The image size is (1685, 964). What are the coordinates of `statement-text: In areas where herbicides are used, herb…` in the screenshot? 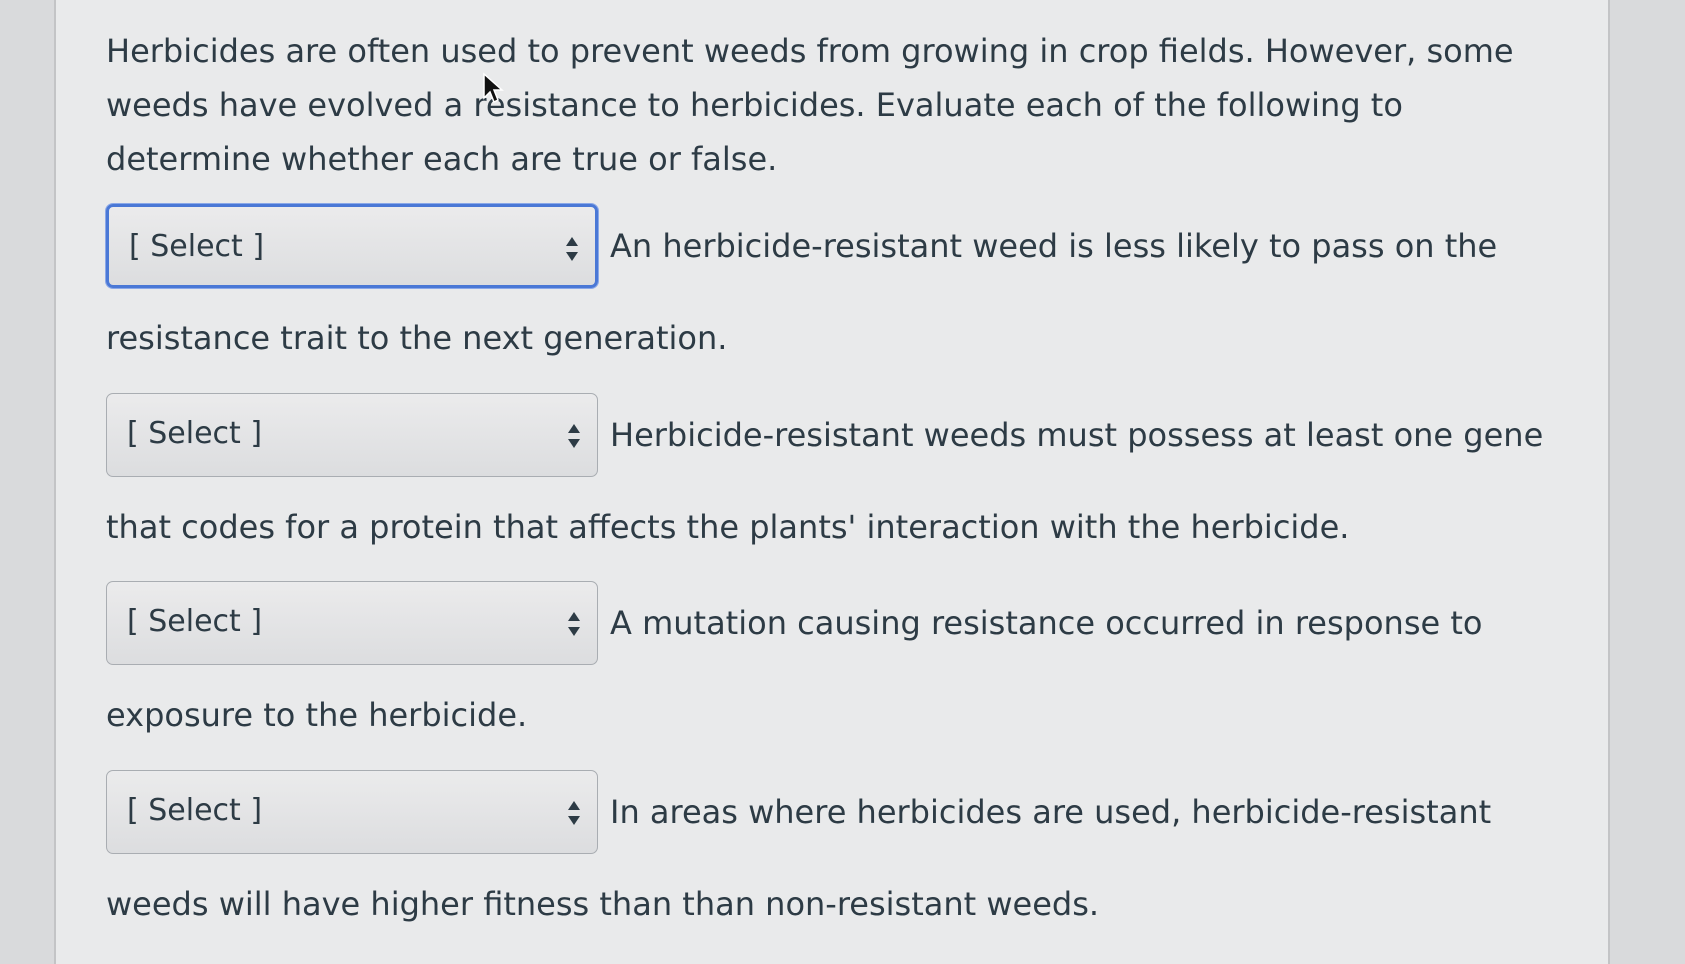 It's located at (1051, 812).